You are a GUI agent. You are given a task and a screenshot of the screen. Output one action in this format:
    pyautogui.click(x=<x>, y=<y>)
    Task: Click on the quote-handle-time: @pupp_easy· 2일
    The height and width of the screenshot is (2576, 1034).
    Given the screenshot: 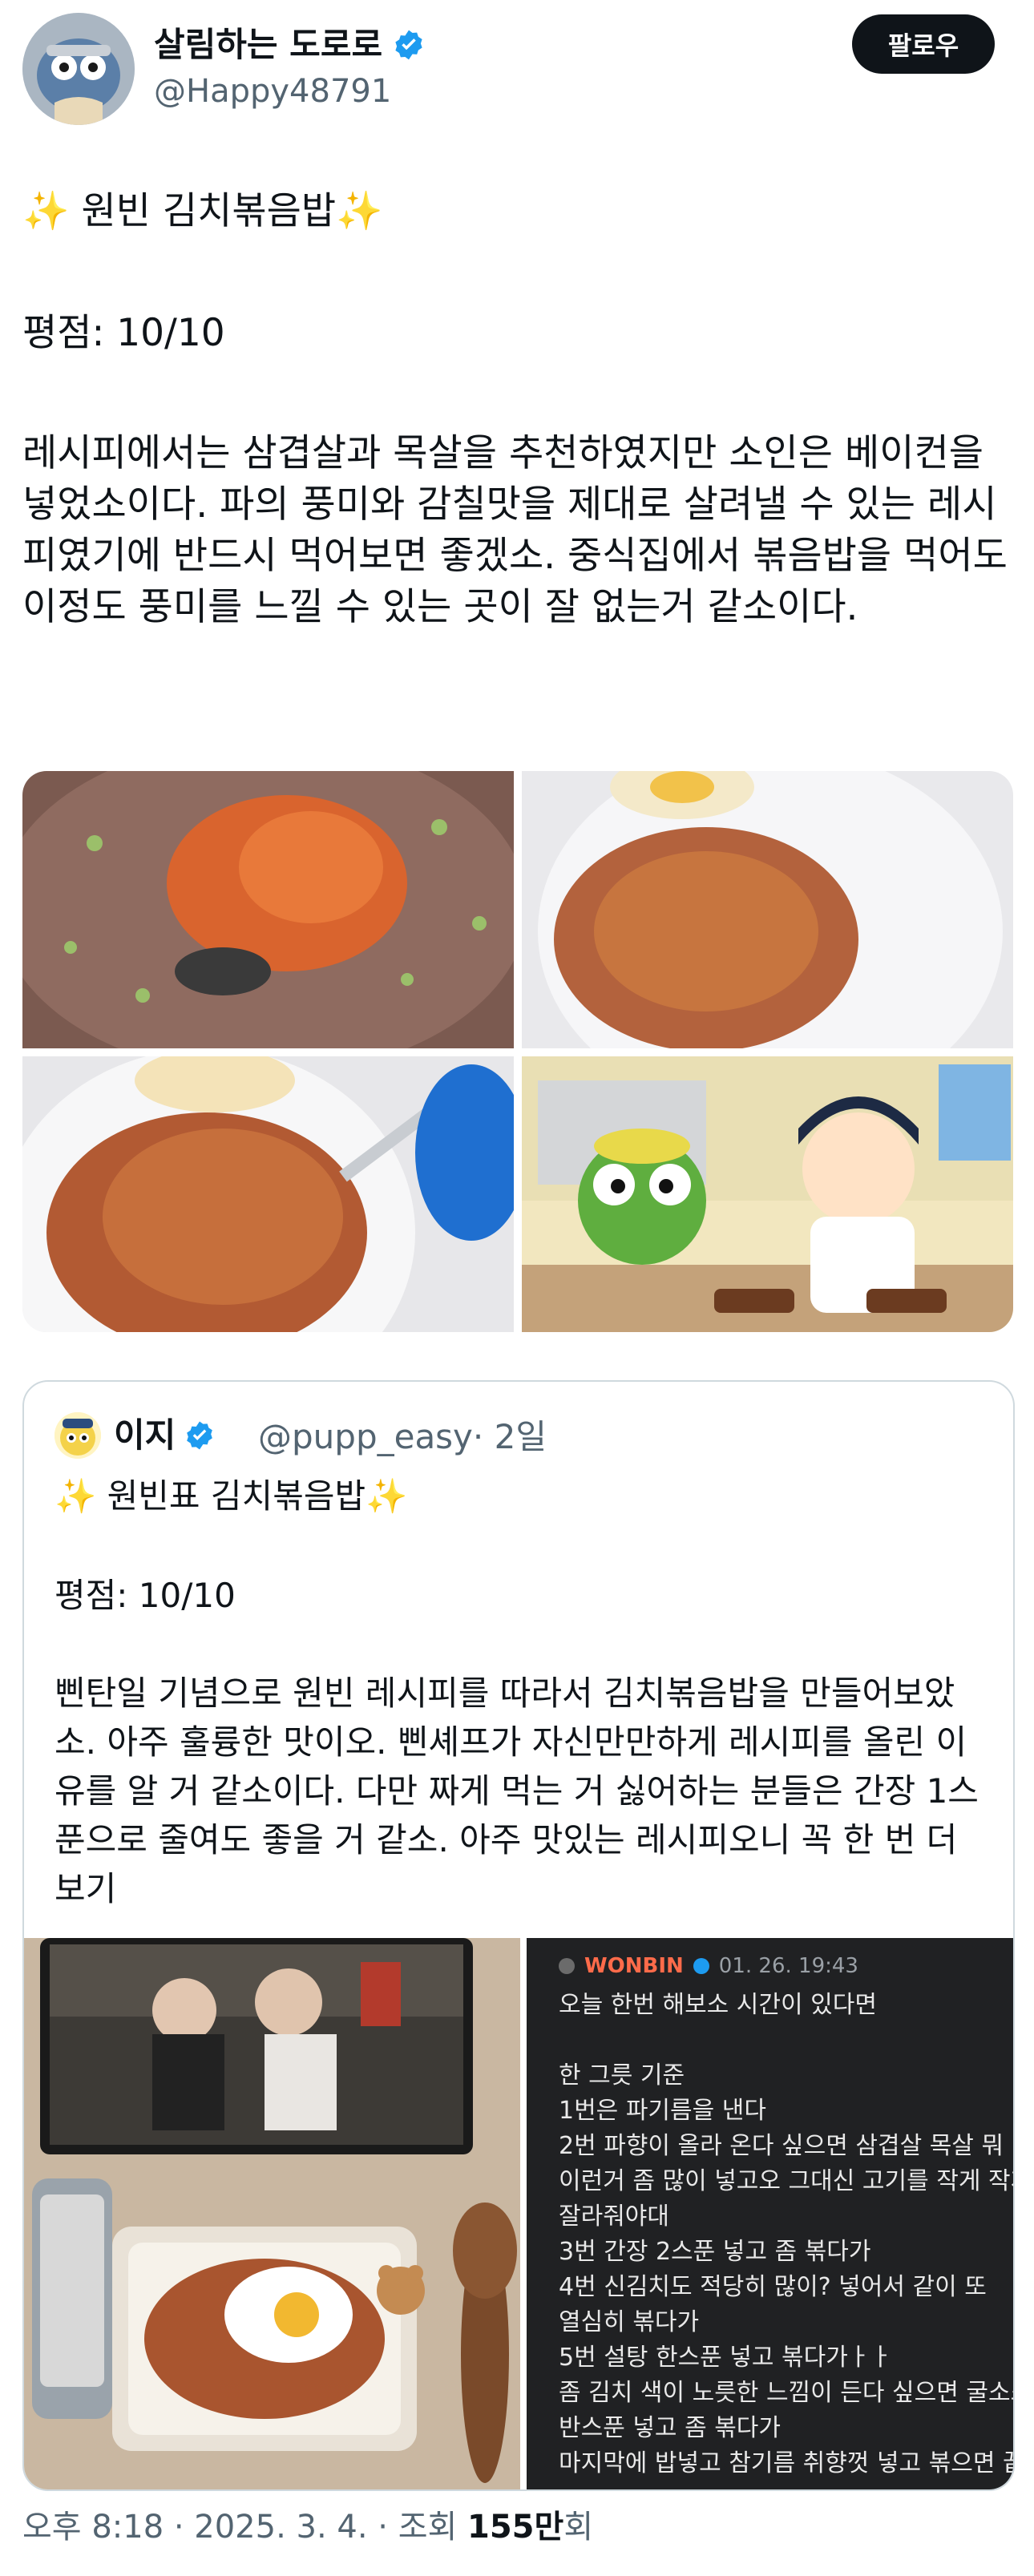 What is the action you would take?
    pyautogui.click(x=402, y=1437)
    